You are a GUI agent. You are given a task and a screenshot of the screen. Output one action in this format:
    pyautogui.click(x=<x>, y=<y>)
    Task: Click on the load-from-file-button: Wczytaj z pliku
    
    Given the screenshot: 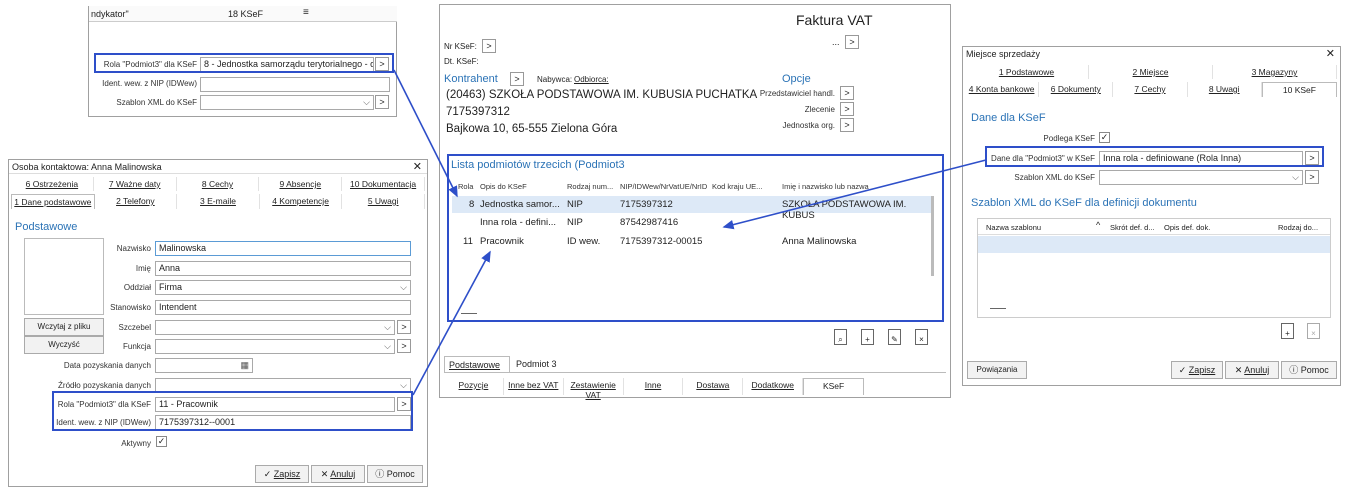 What is the action you would take?
    pyautogui.click(x=64, y=327)
    